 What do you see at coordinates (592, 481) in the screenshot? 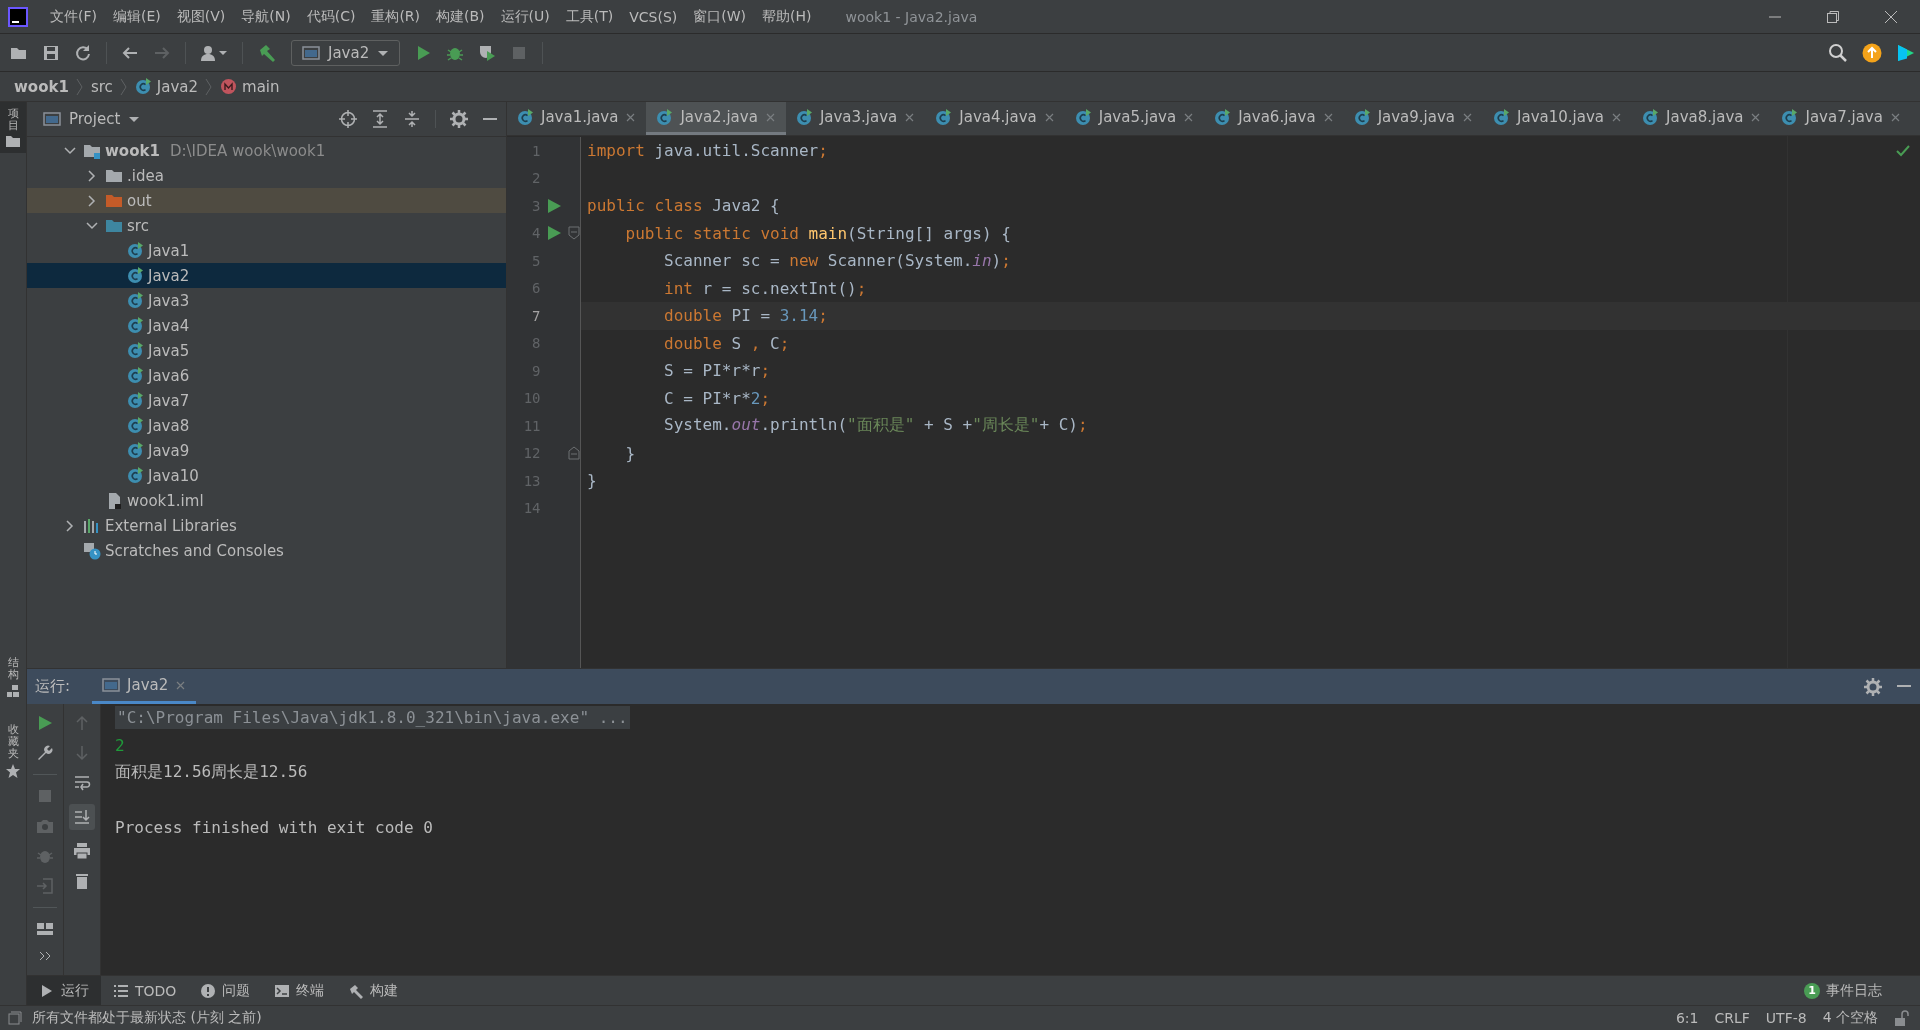
I see `code-line: }` at bounding box center [592, 481].